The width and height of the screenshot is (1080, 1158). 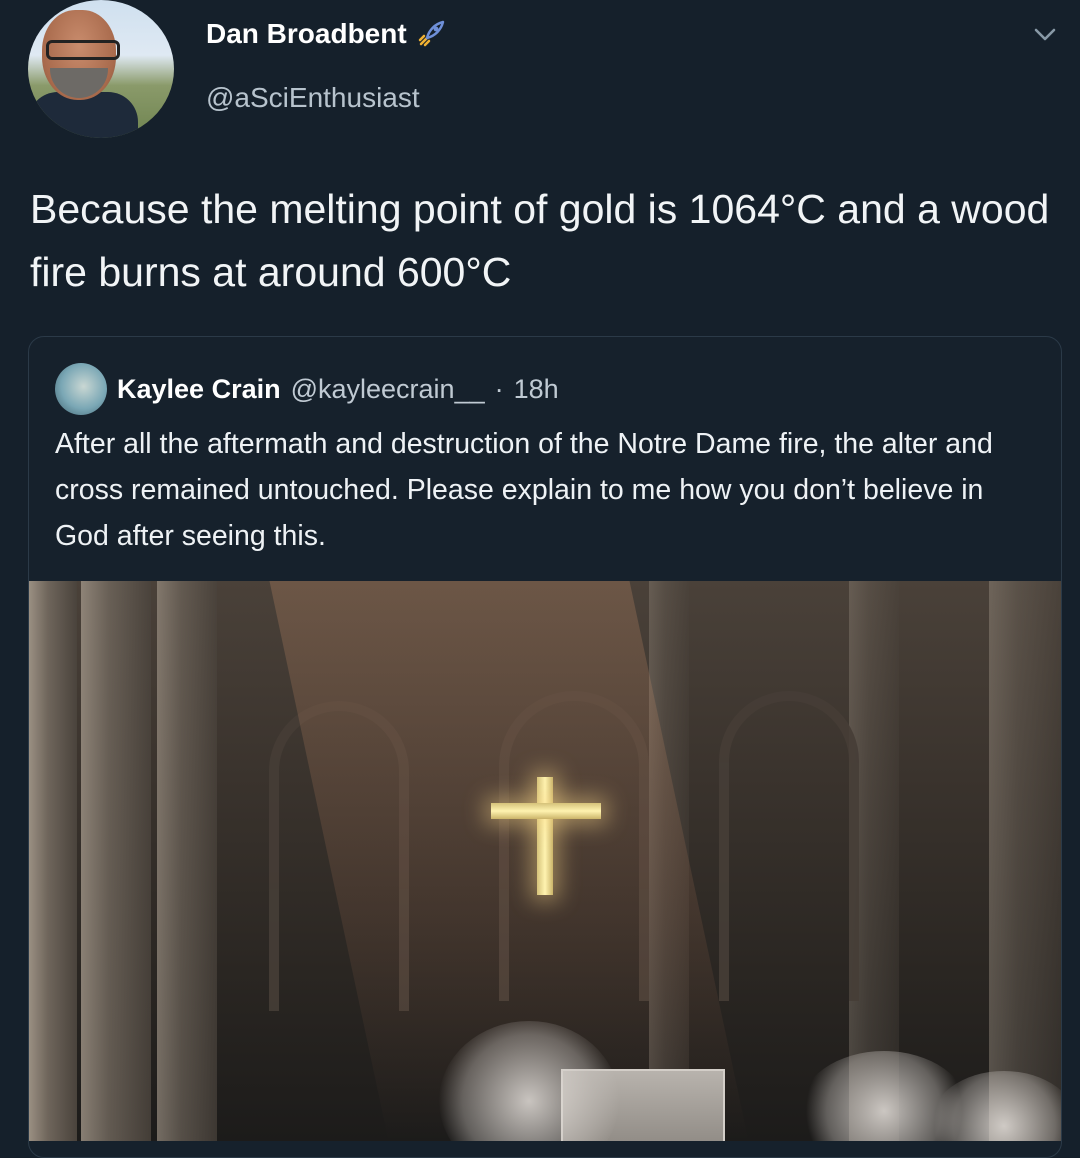 I want to click on author-display-name: Dan Broadbent, so click(x=306, y=34).